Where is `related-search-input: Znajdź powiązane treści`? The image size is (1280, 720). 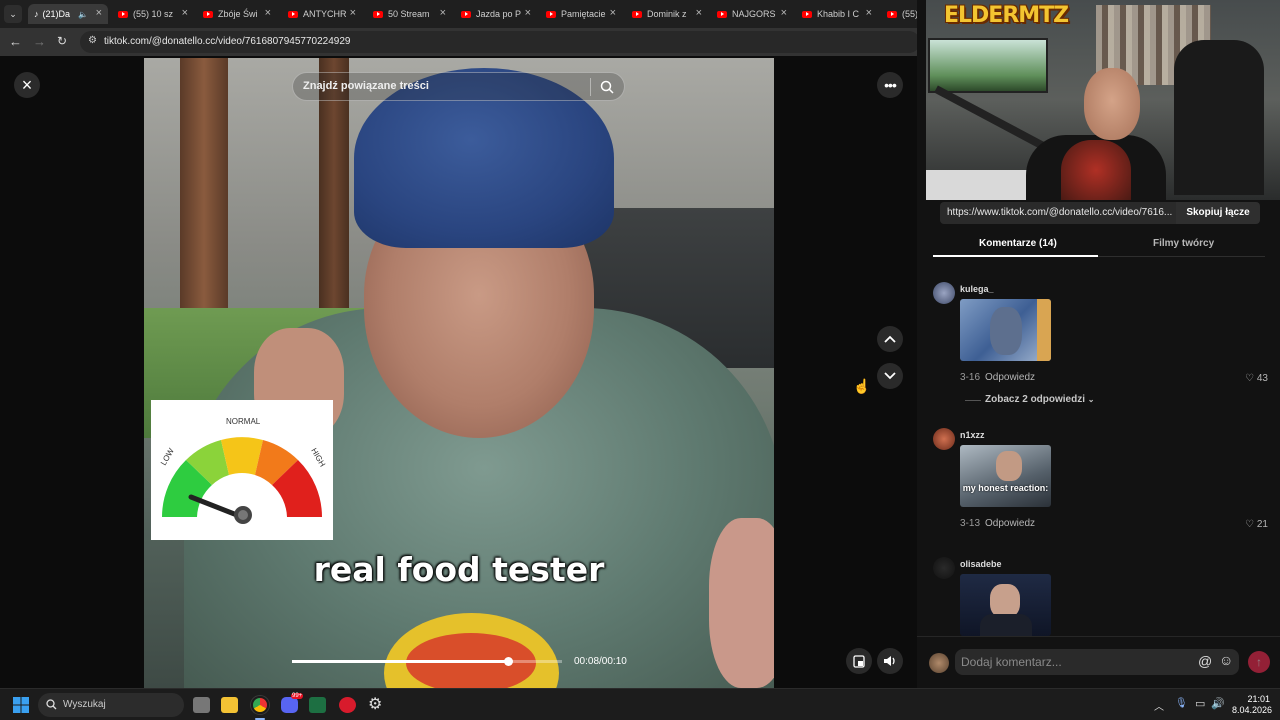 related-search-input: Znajdź powiązane treści is located at coordinates (458, 86).